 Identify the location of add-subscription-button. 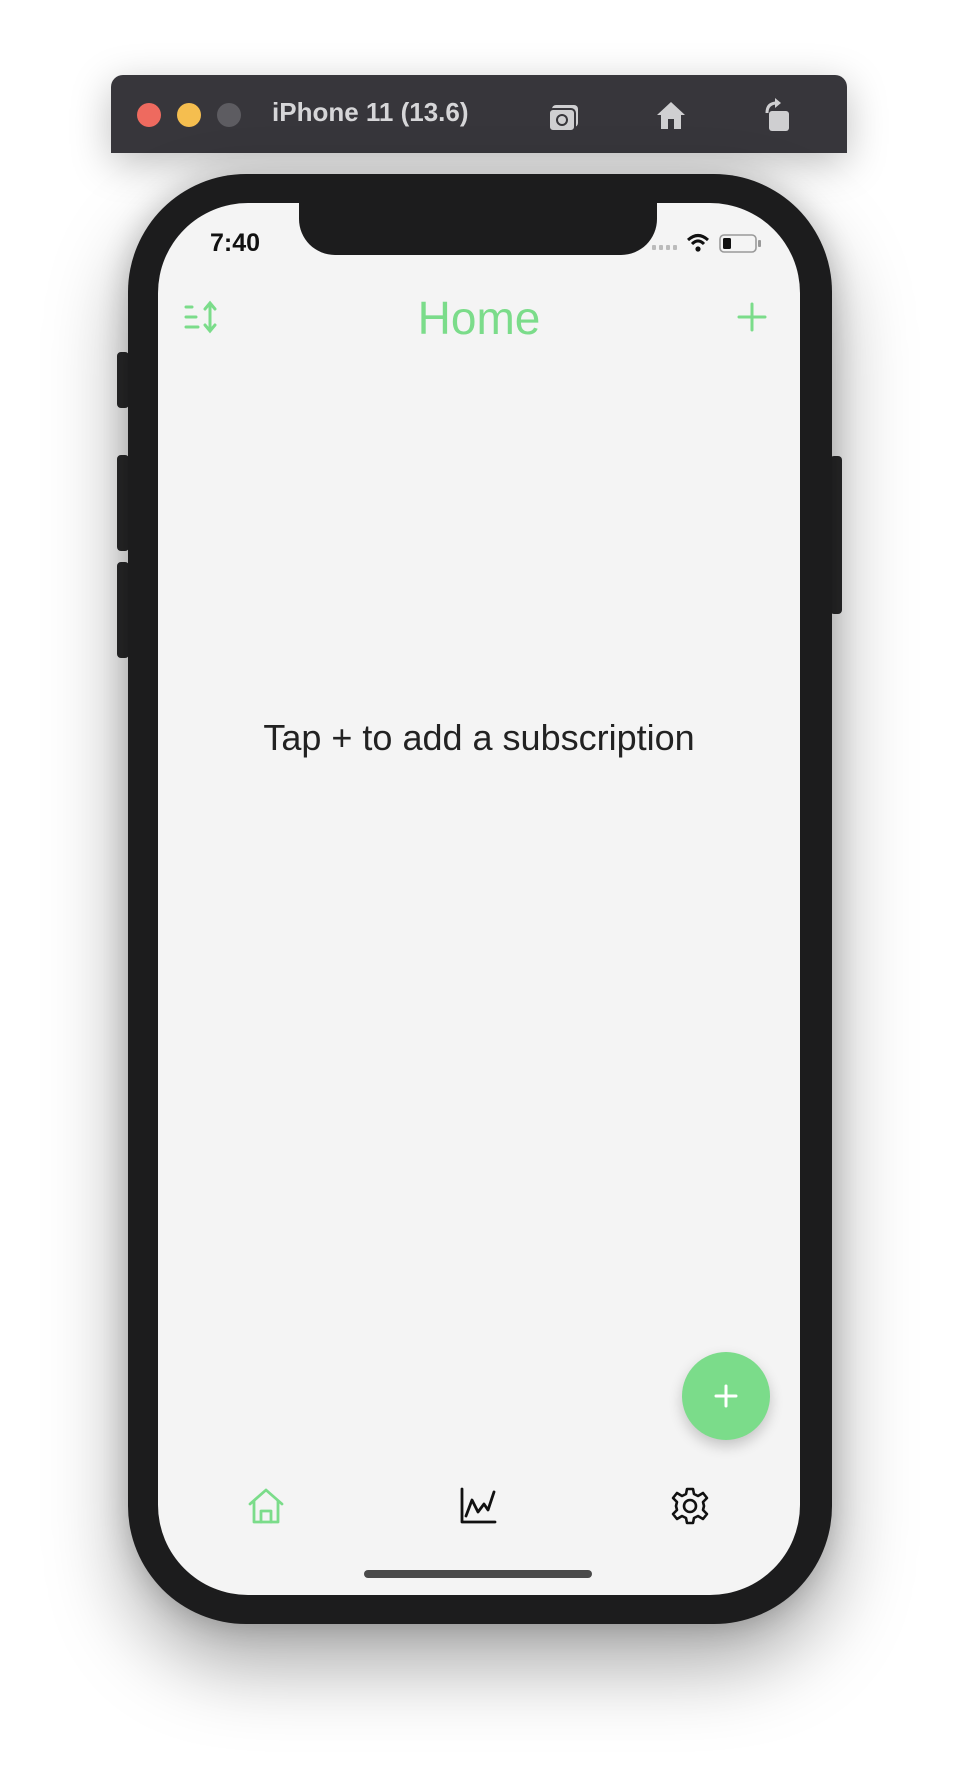
(752, 317).